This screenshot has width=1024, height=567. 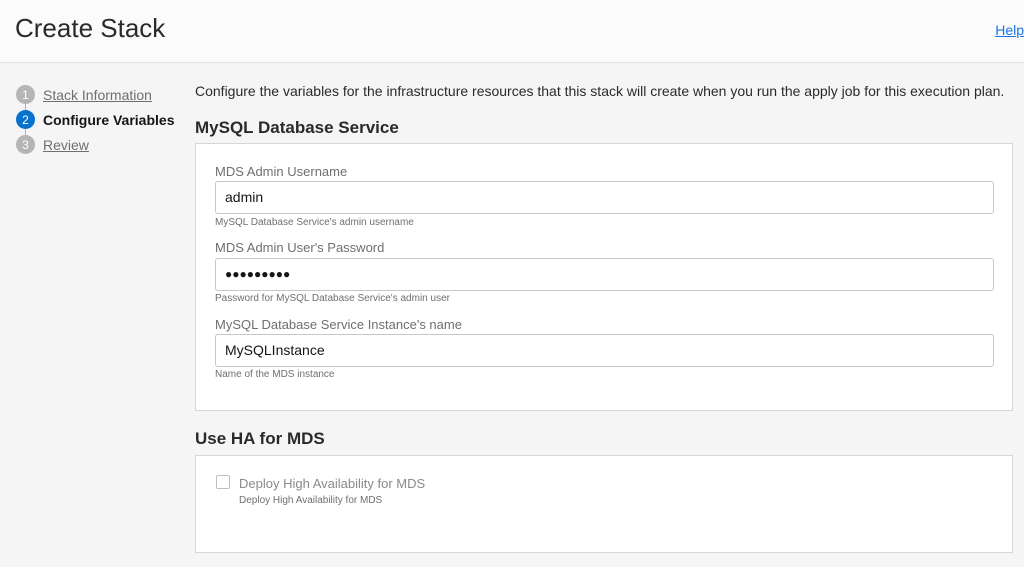 I want to click on section-title-ha: Use HA for MDS, so click(x=260, y=438).